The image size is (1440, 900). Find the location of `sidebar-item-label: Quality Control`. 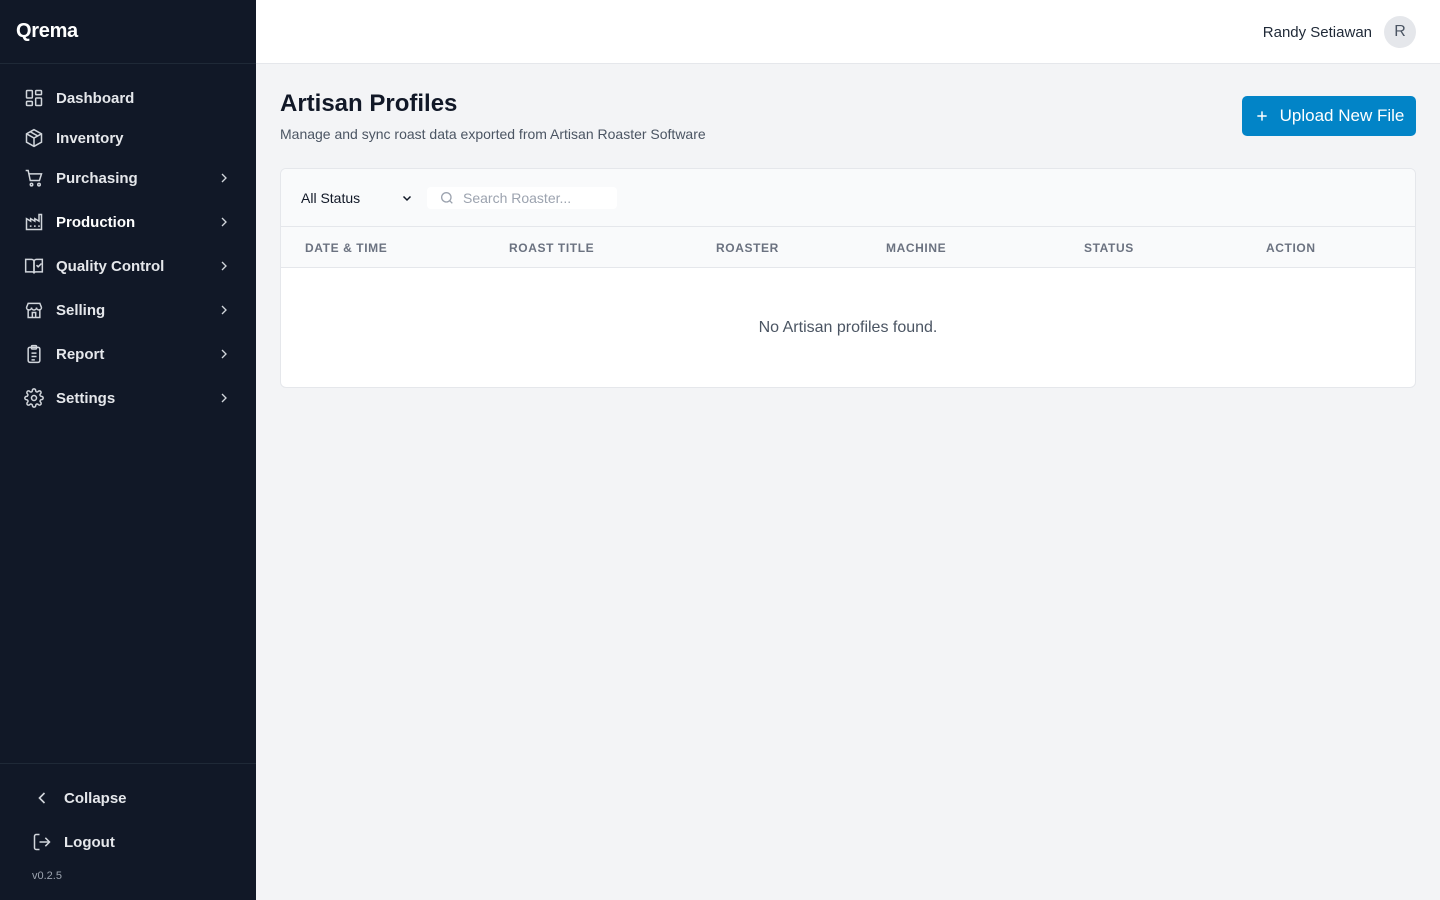

sidebar-item-label: Quality Control is located at coordinates (110, 266).